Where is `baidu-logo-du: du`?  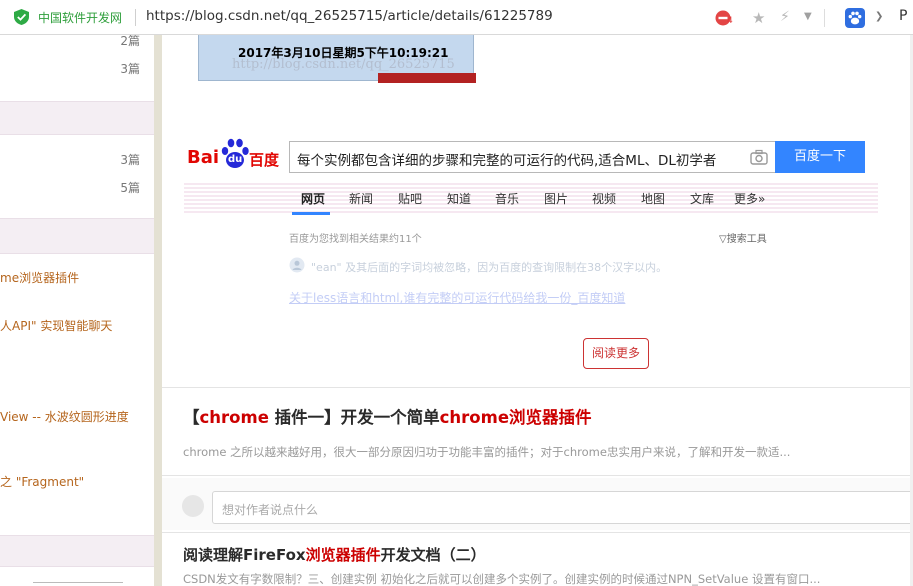 baidu-logo-du: du is located at coordinates (235, 159).